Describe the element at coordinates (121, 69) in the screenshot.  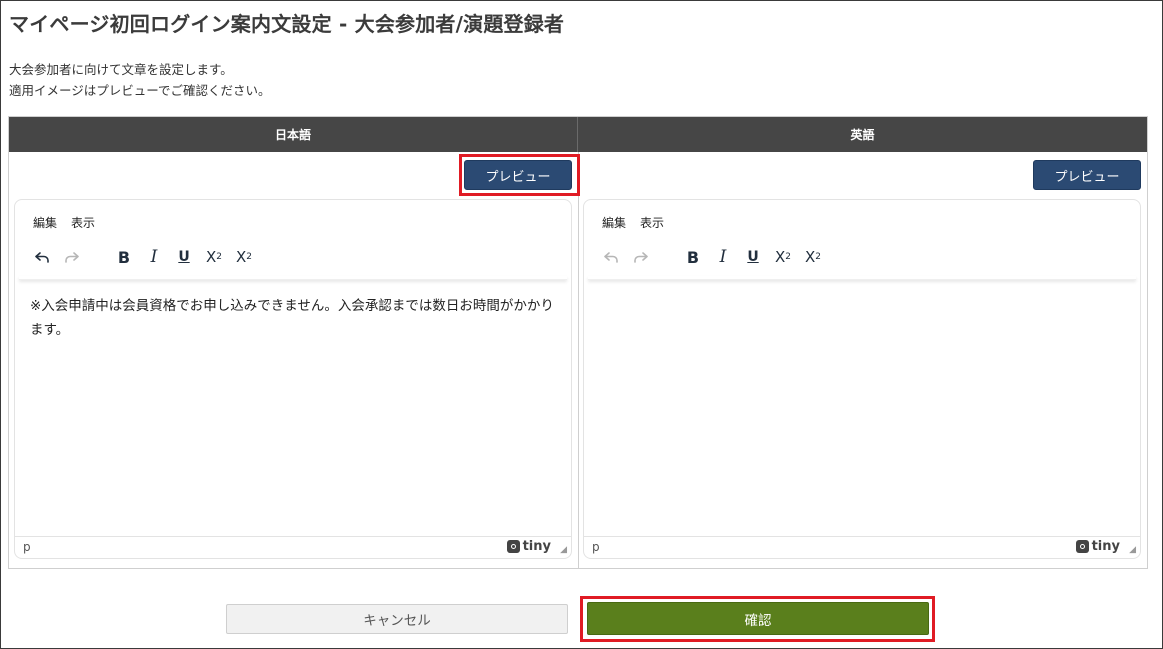
I see `description-line-1: 大会参加者に向けて文章を設定します。` at that location.